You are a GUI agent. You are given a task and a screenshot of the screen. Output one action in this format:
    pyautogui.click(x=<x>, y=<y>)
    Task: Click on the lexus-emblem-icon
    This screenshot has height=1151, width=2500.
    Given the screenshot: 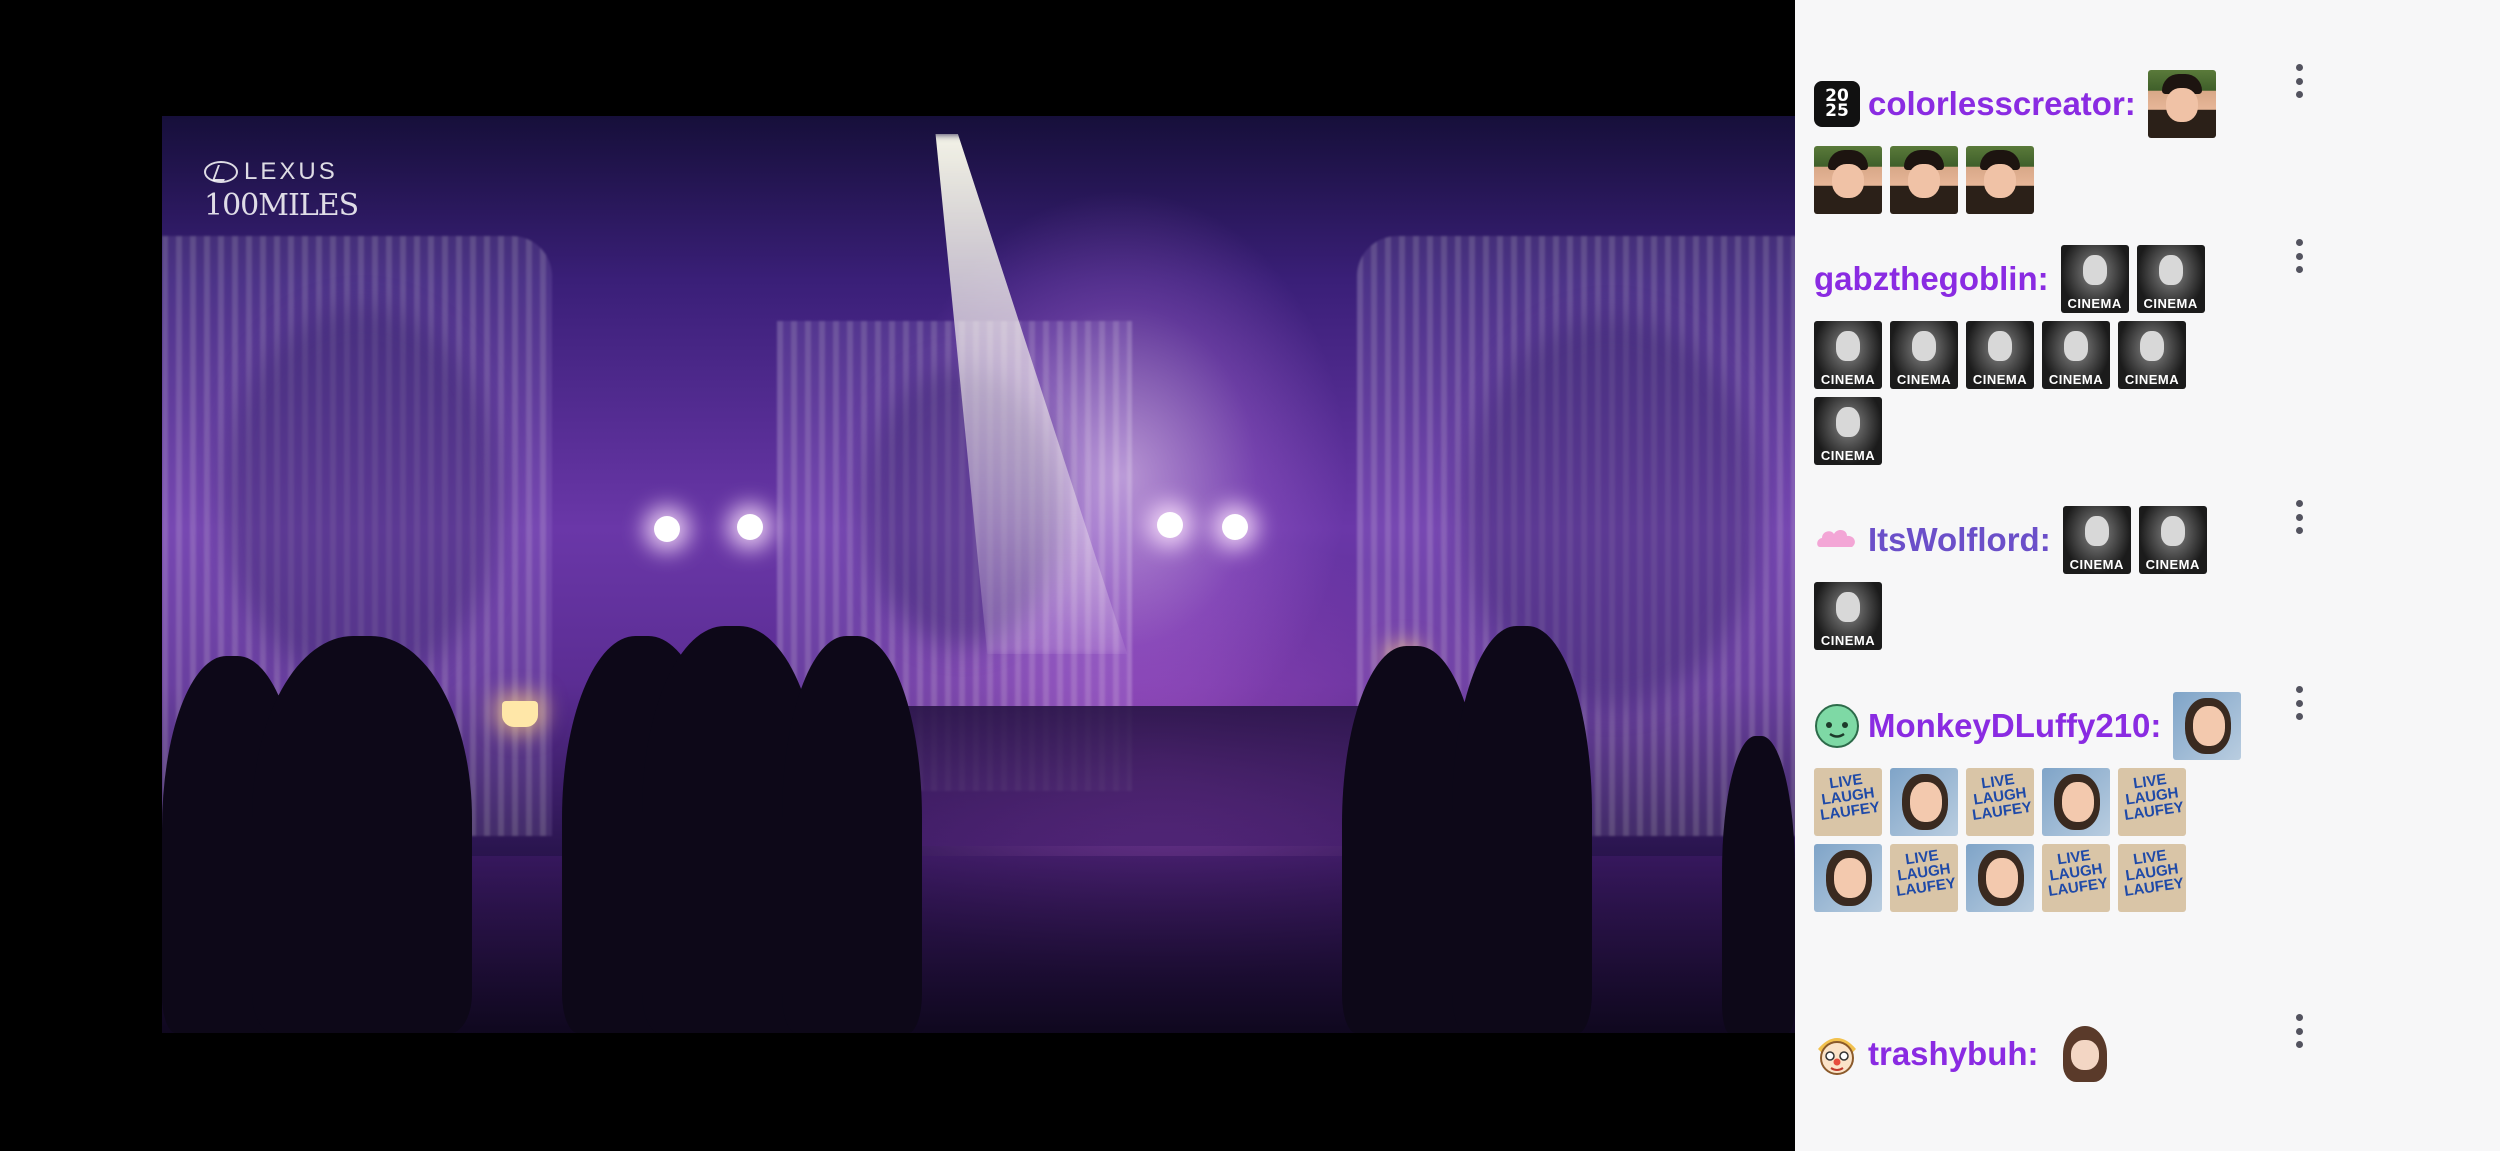 What is the action you would take?
    pyautogui.click(x=221, y=172)
    